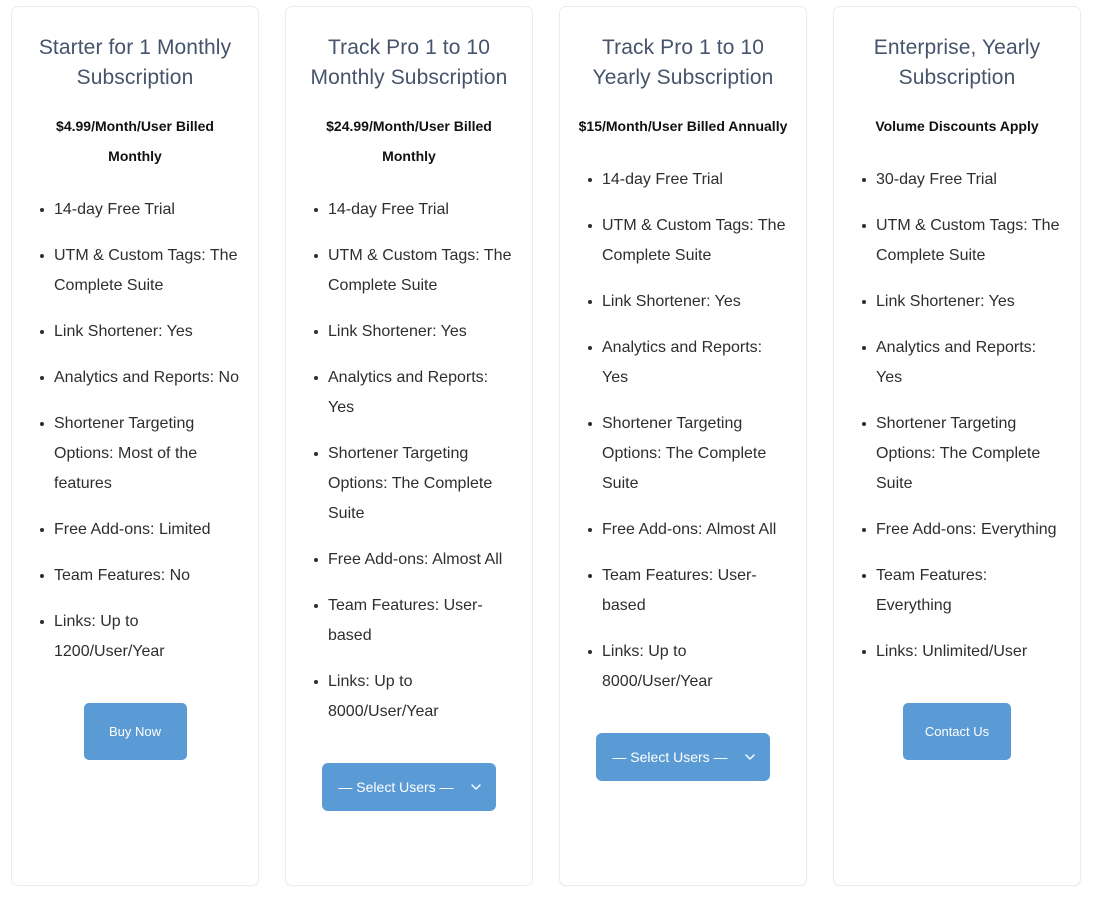  Describe the element at coordinates (683, 126) in the screenshot. I see `plan-price: $15/Month/User Billed Annually` at that location.